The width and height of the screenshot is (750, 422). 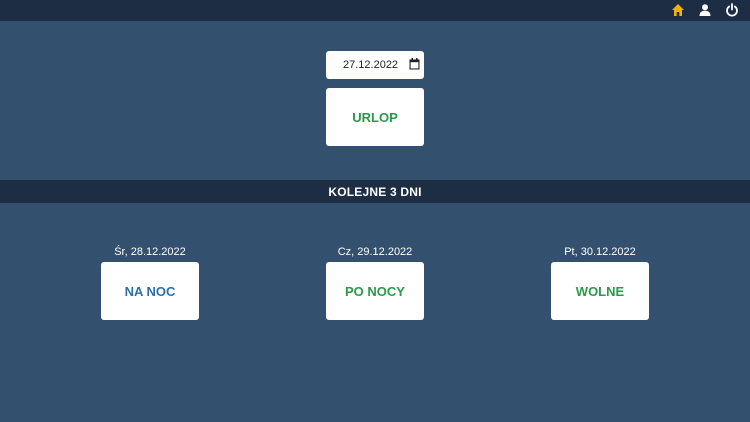 I want to click on banner-title: KOLEJNE 3 DNI, so click(x=375, y=191).